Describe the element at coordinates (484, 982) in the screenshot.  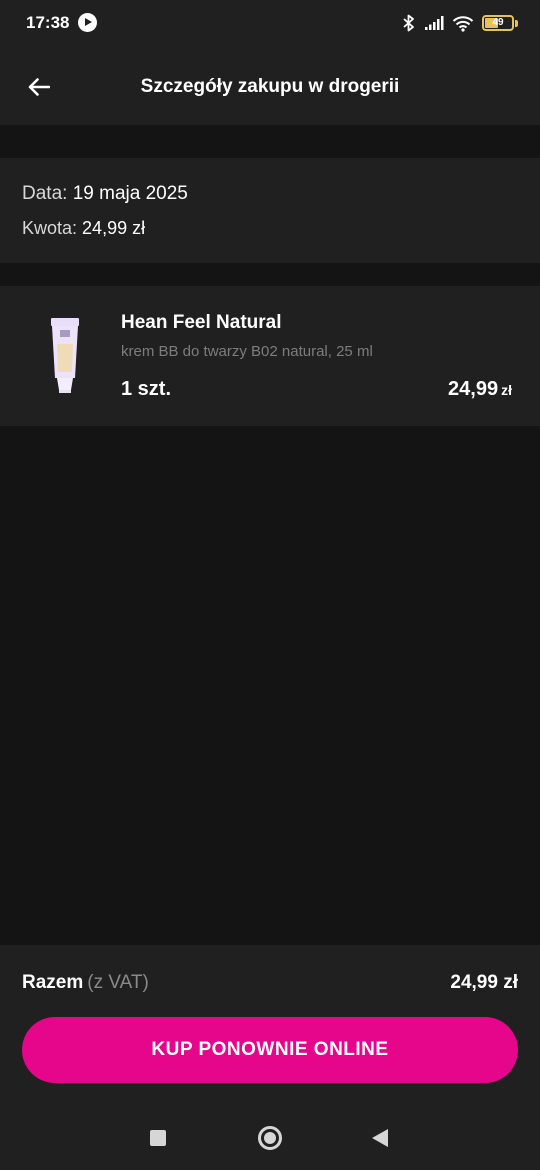
I see `total-value: 24,99 zł` at that location.